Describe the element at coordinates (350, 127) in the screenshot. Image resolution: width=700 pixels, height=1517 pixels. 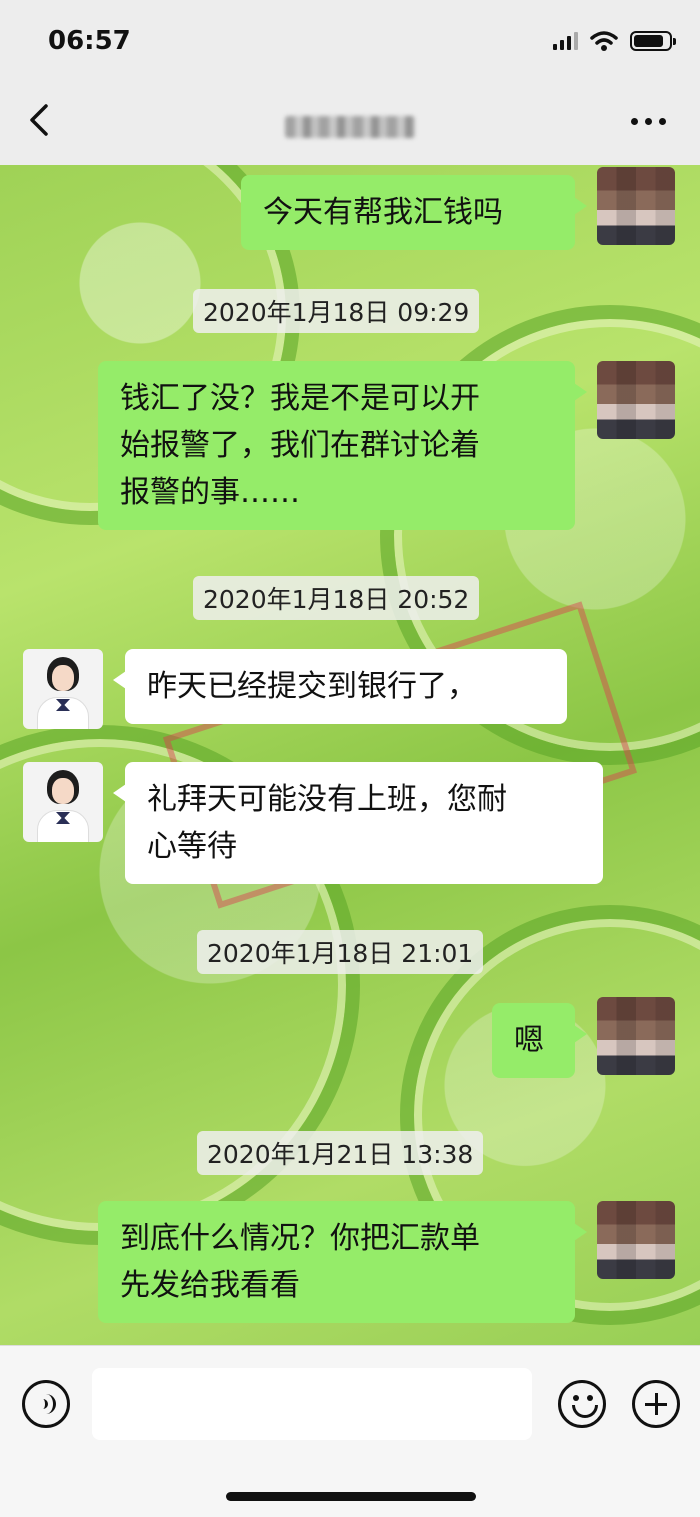
I see `chat-title-blurred` at that location.